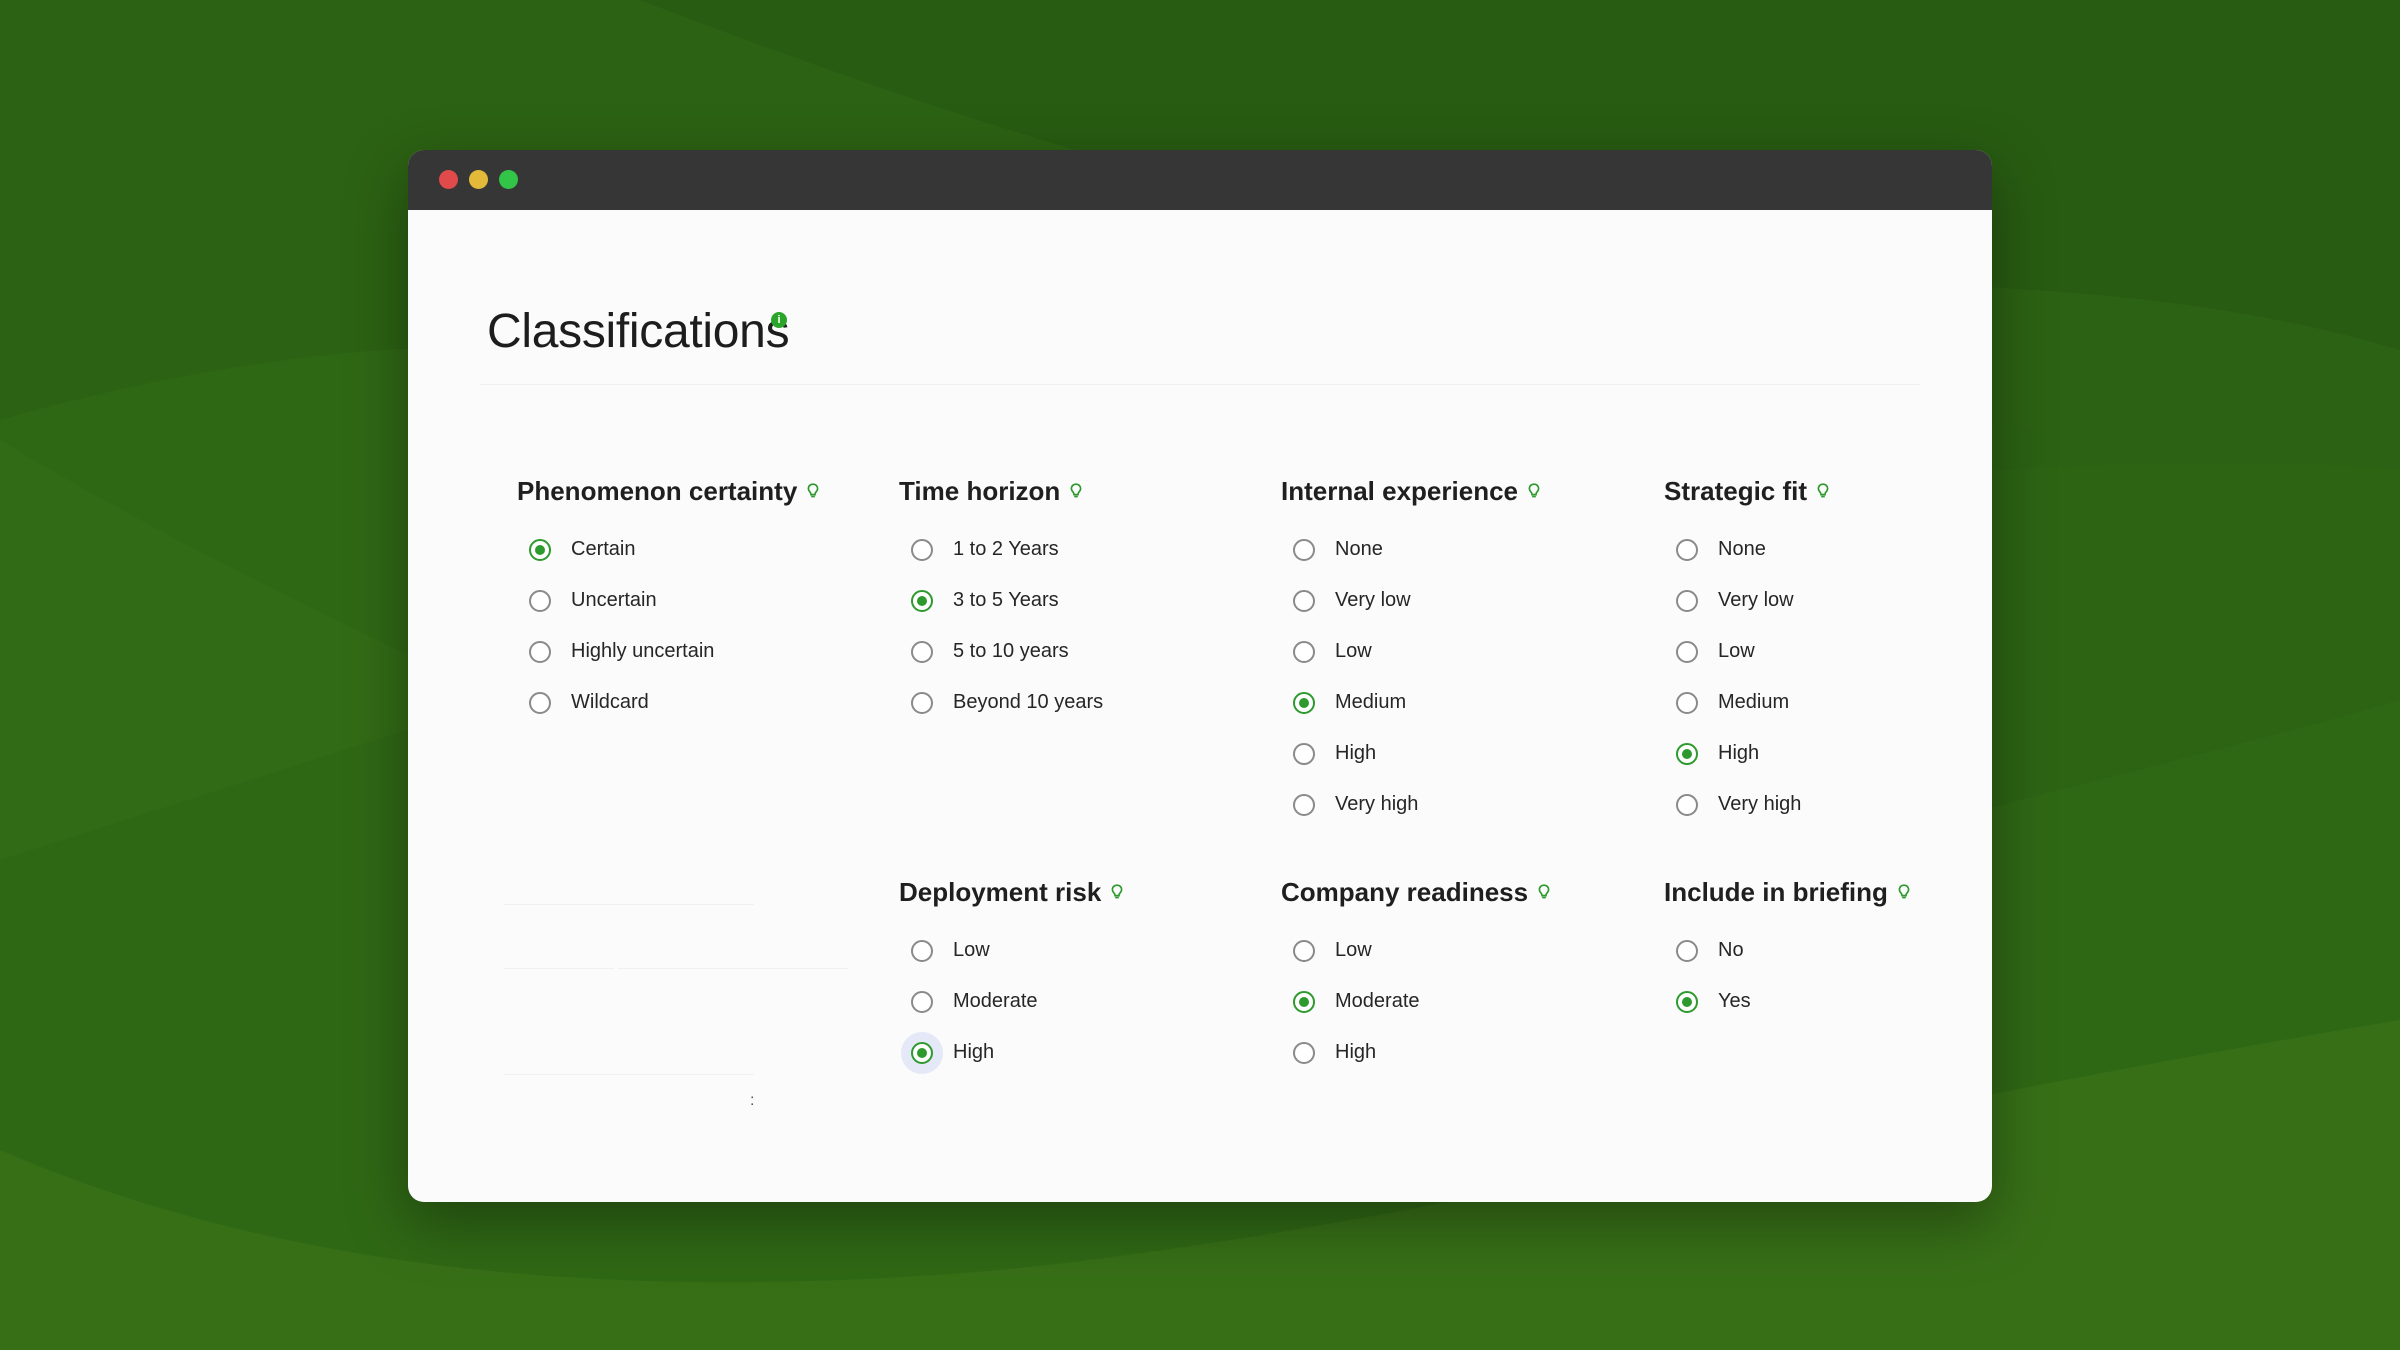 This screenshot has width=2400, height=1350. Describe the element at coordinates (1734, 1001) in the screenshot. I see `radio-label: Yes` at that location.